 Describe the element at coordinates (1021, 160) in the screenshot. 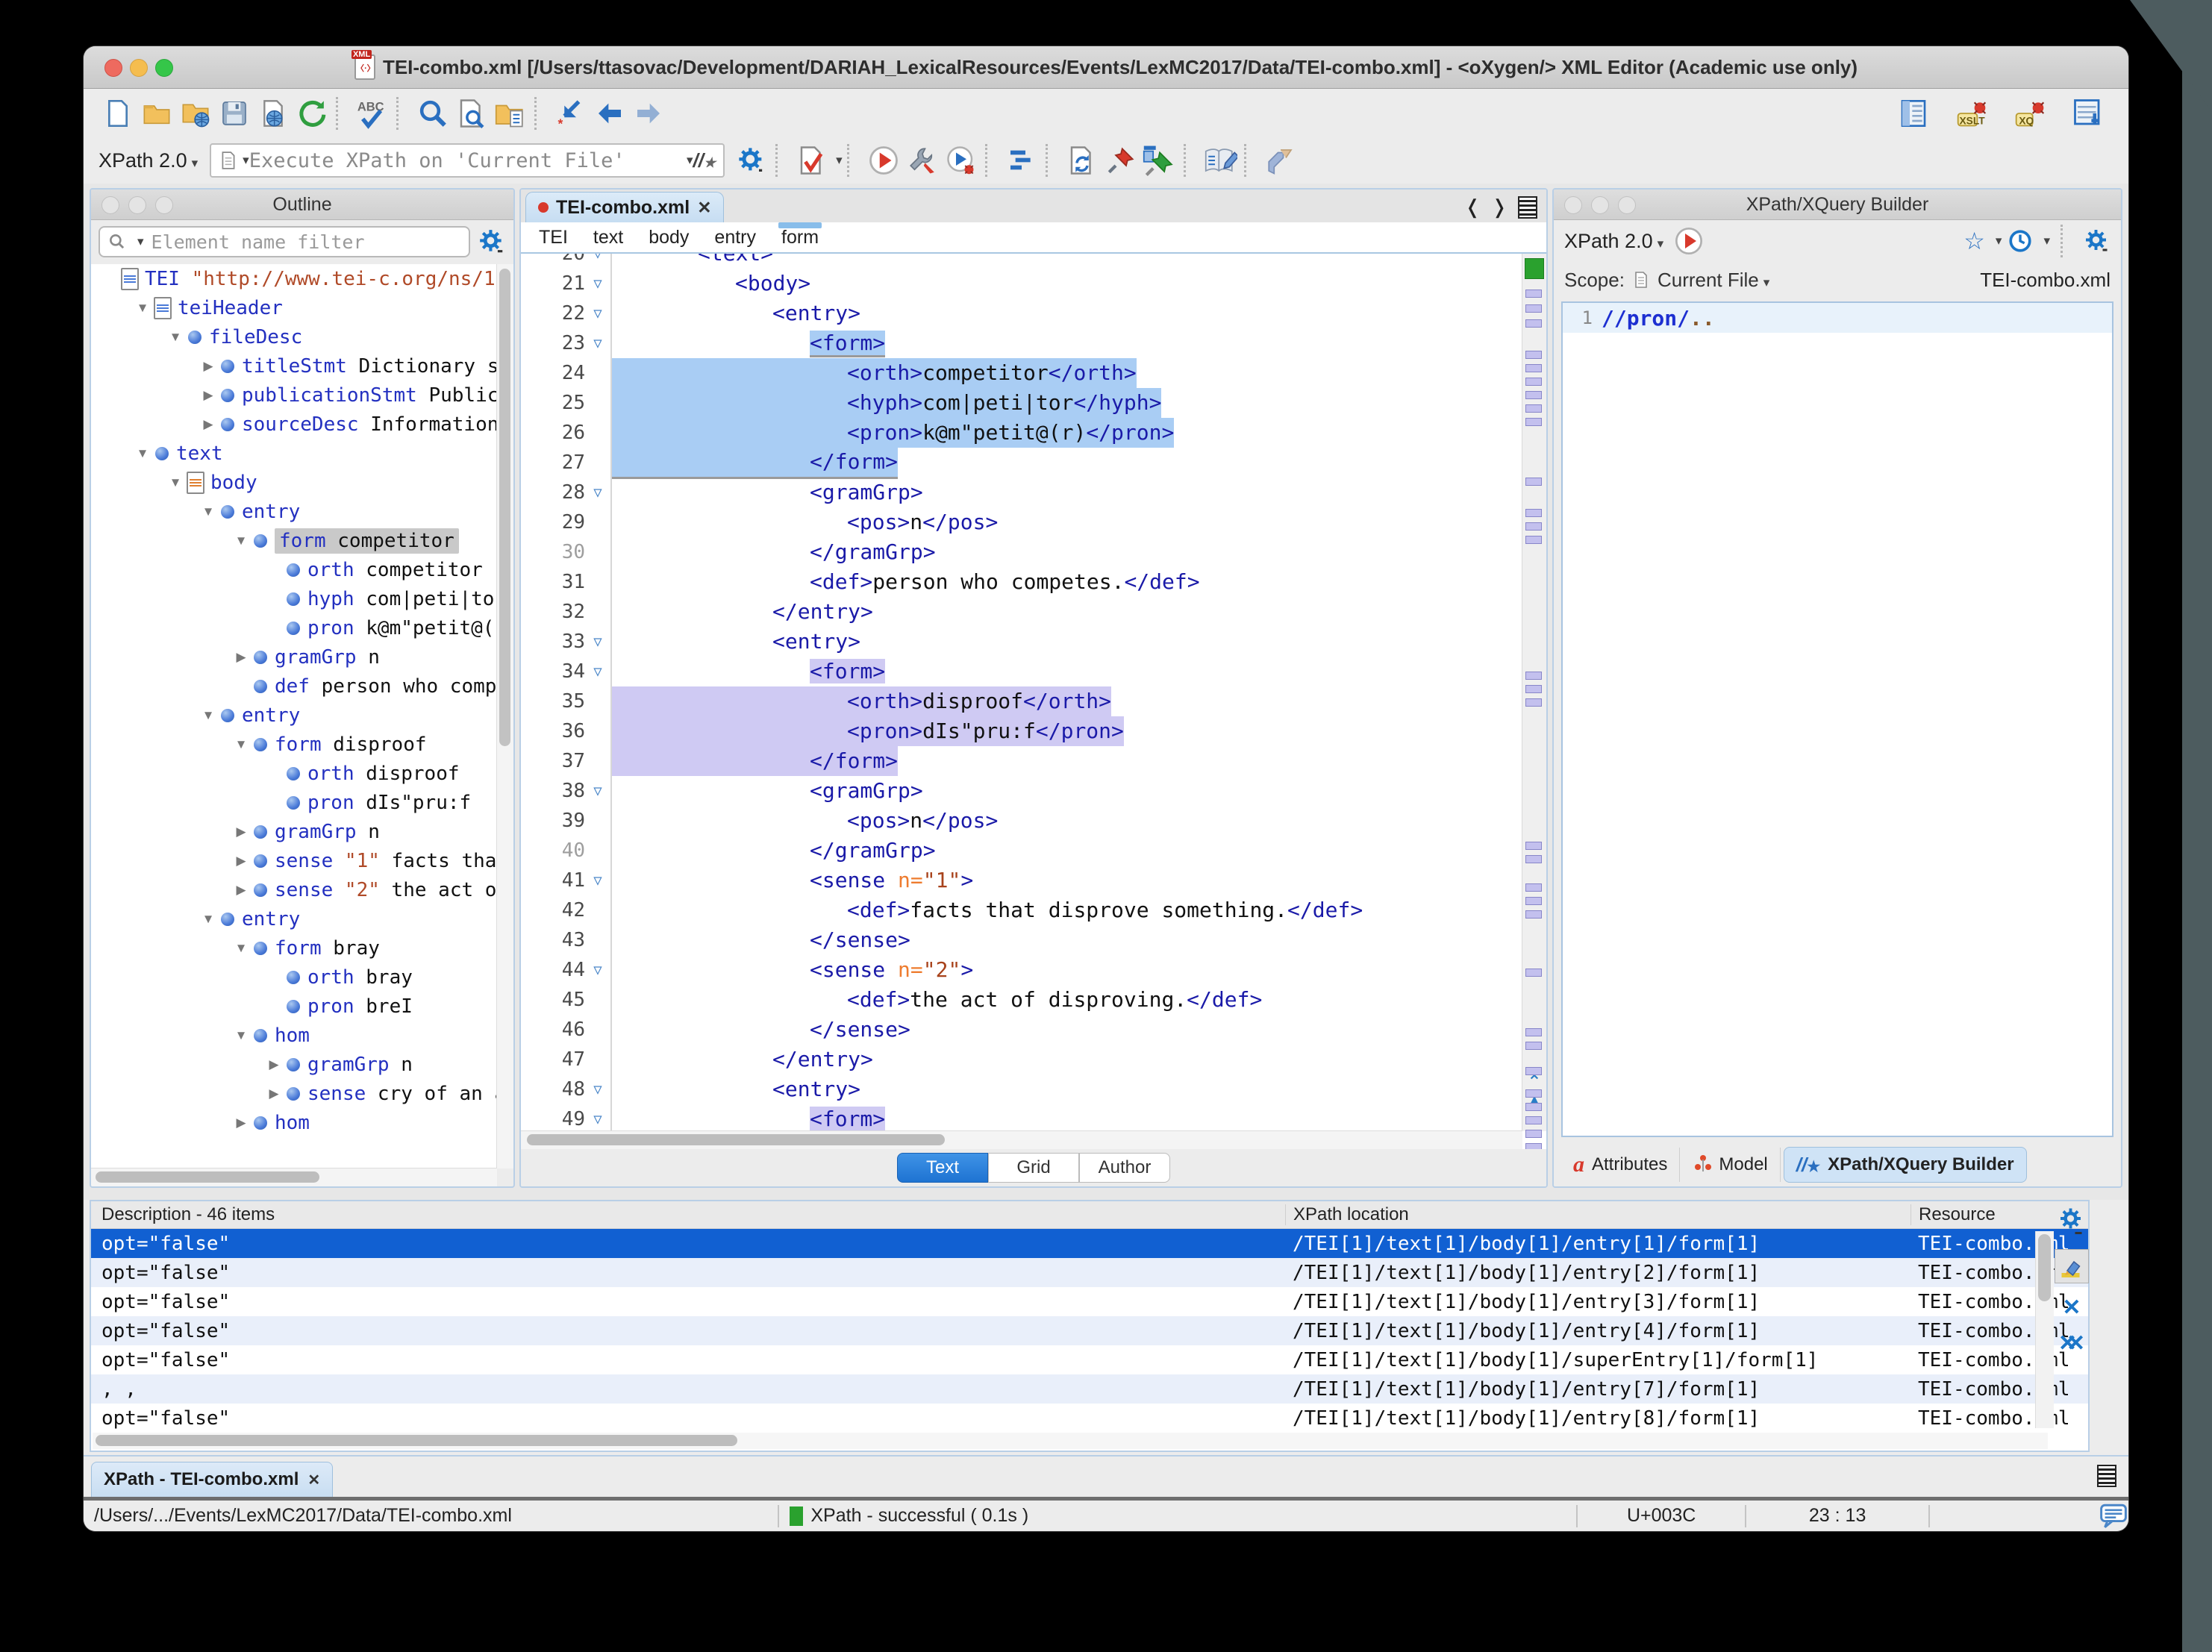

I see `format-indent-button` at that location.